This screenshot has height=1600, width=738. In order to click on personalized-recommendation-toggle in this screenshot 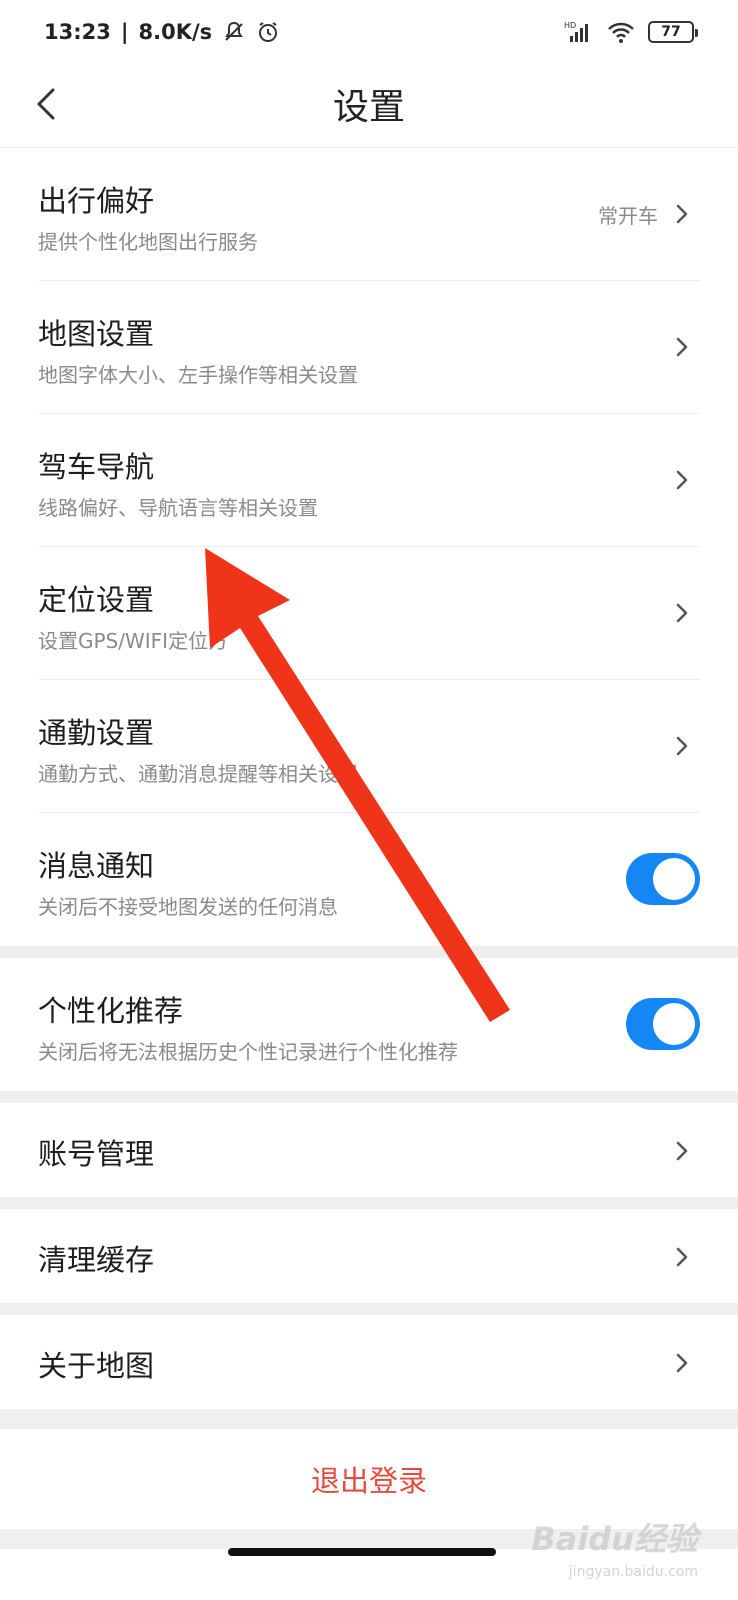, I will do `click(663, 1024)`.